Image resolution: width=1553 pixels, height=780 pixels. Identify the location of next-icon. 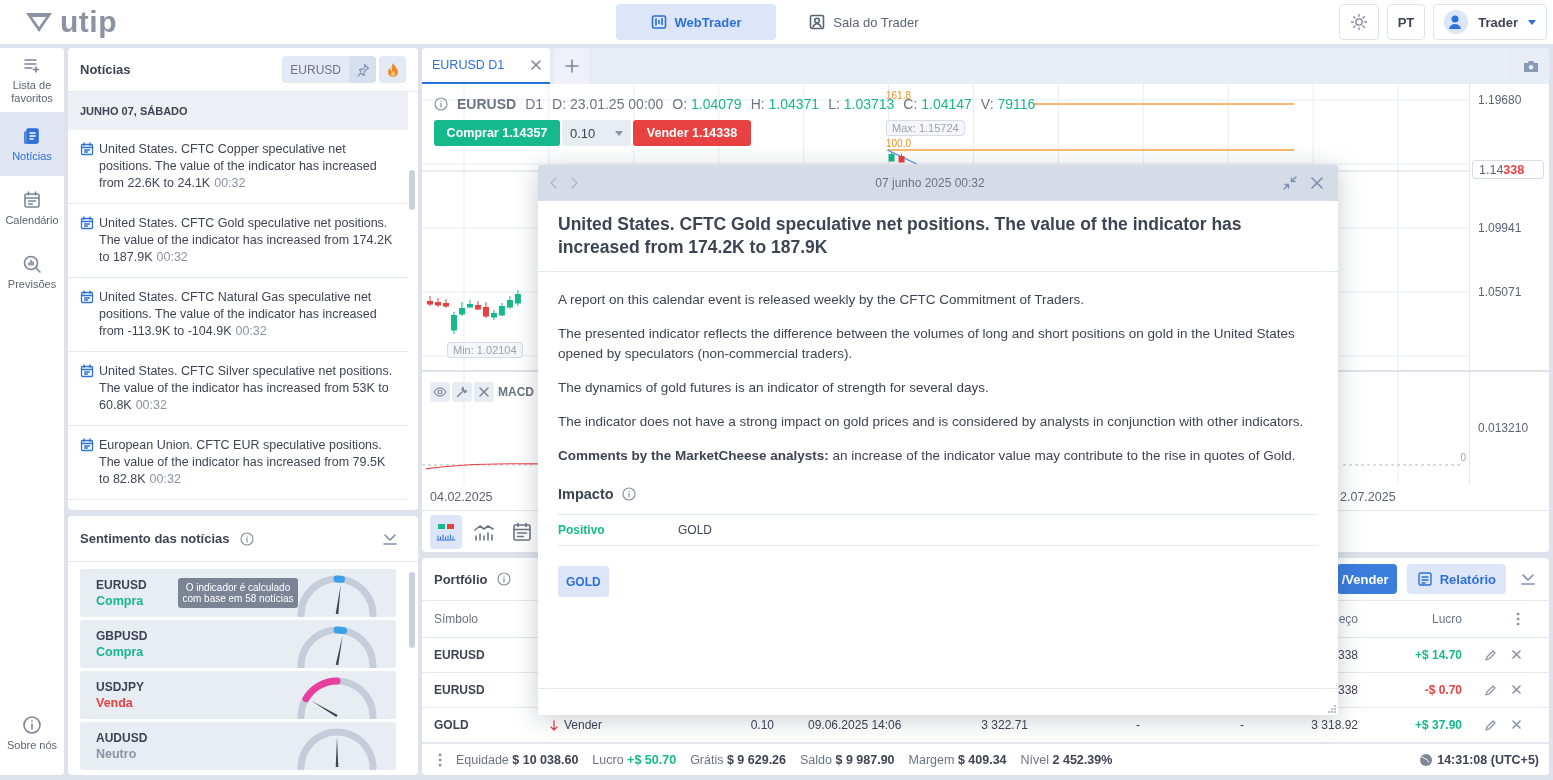
(574, 183).